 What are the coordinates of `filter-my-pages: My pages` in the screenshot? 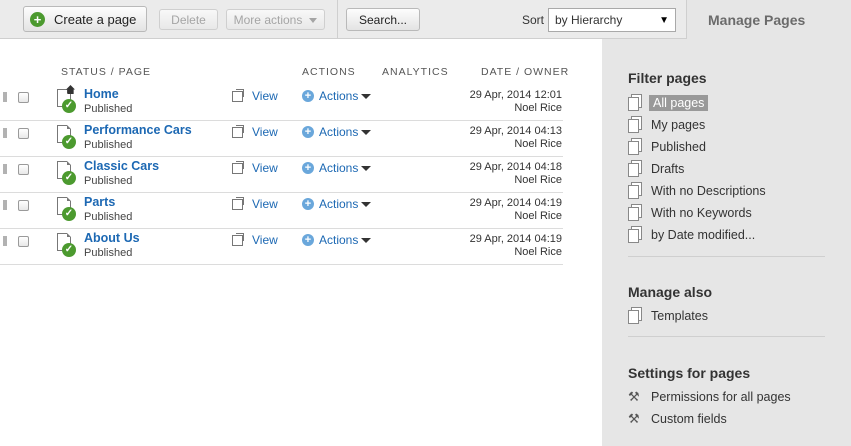 It's located at (666, 125).